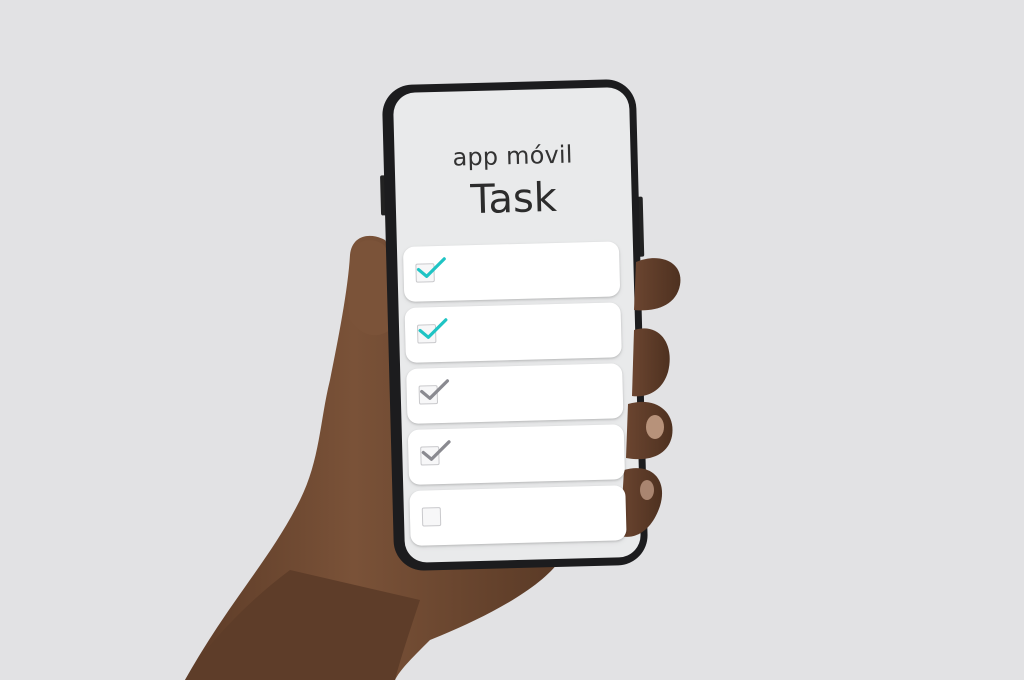 The image size is (1024, 680). Describe the element at coordinates (655, 427) in the screenshot. I see `ring-nail` at that location.